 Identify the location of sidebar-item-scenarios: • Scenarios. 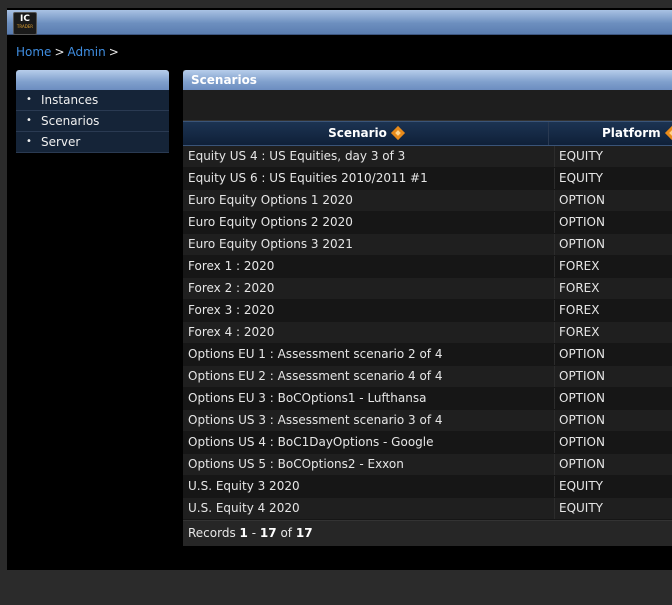
(92, 121).